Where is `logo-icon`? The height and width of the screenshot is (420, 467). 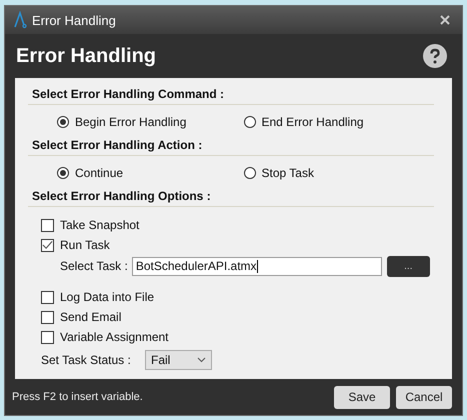
logo-icon is located at coordinates (20, 20).